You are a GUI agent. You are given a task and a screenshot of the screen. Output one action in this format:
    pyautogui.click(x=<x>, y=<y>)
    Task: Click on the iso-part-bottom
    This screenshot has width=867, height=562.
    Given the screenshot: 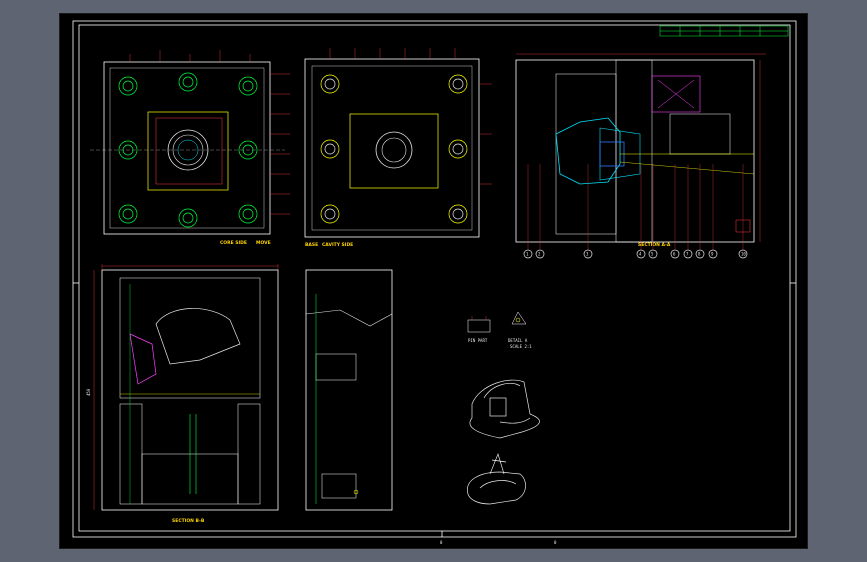 What is the action you would take?
    pyautogui.click(x=496, y=478)
    